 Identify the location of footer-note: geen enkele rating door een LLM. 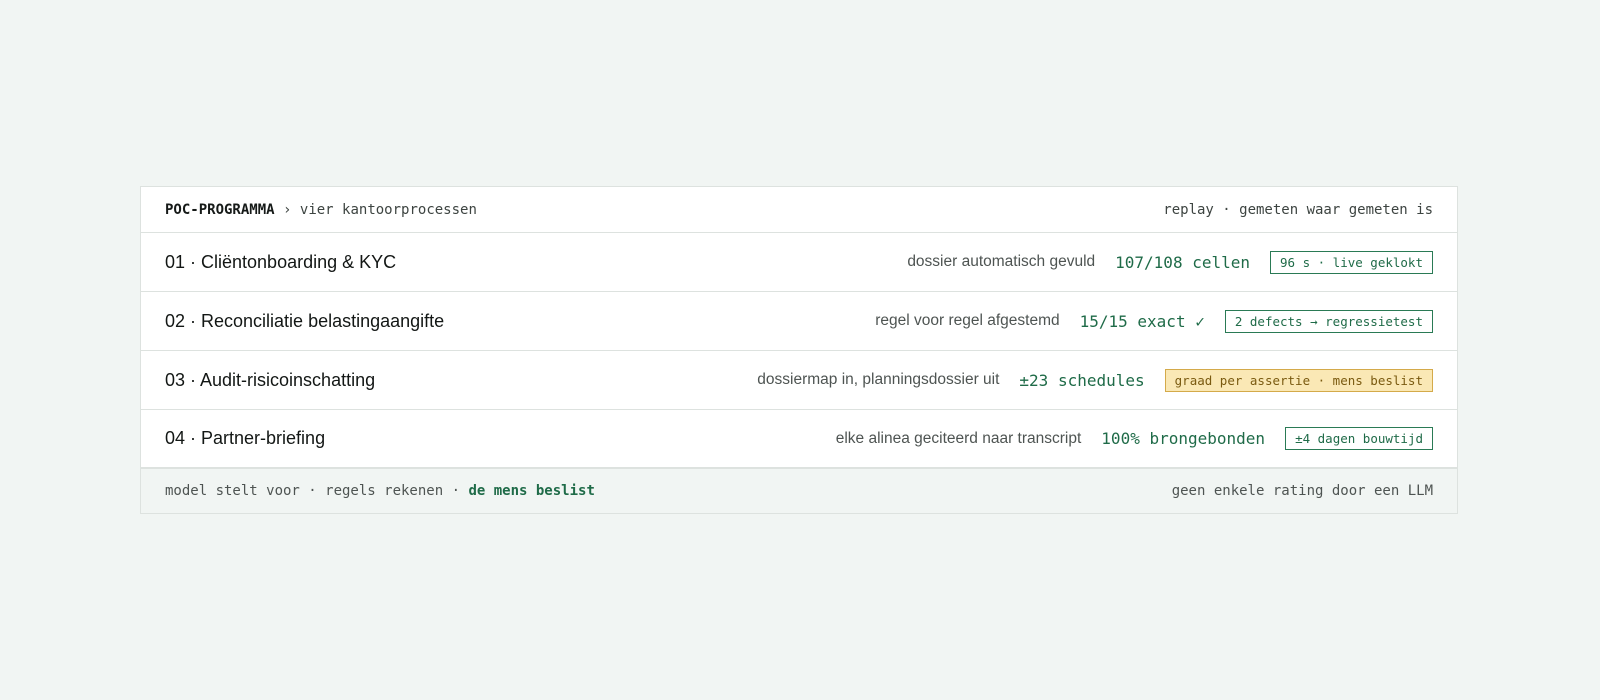
(1302, 491).